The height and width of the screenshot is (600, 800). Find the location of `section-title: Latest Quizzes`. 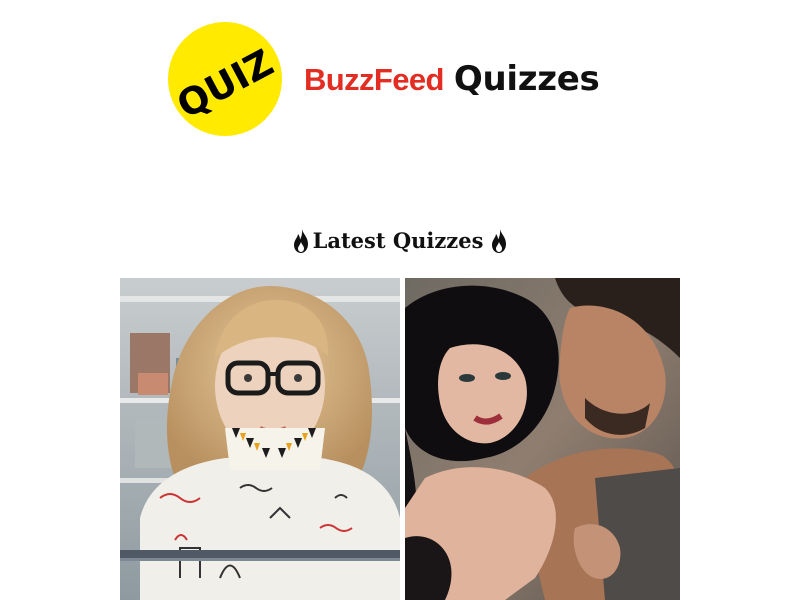

section-title: Latest Quizzes is located at coordinates (398, 240).